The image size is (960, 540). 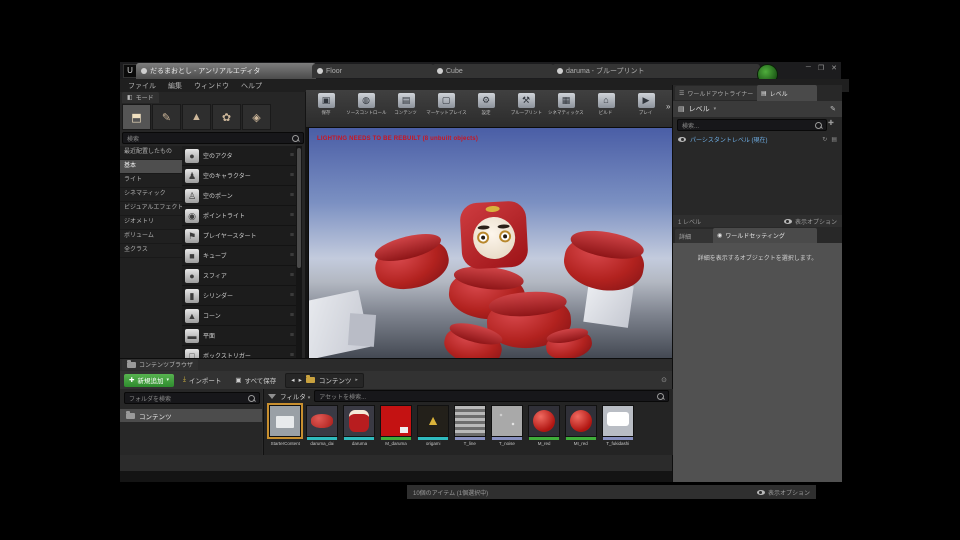 I want to click on asset-tile: M_daruma, so click(x=396, y=426).